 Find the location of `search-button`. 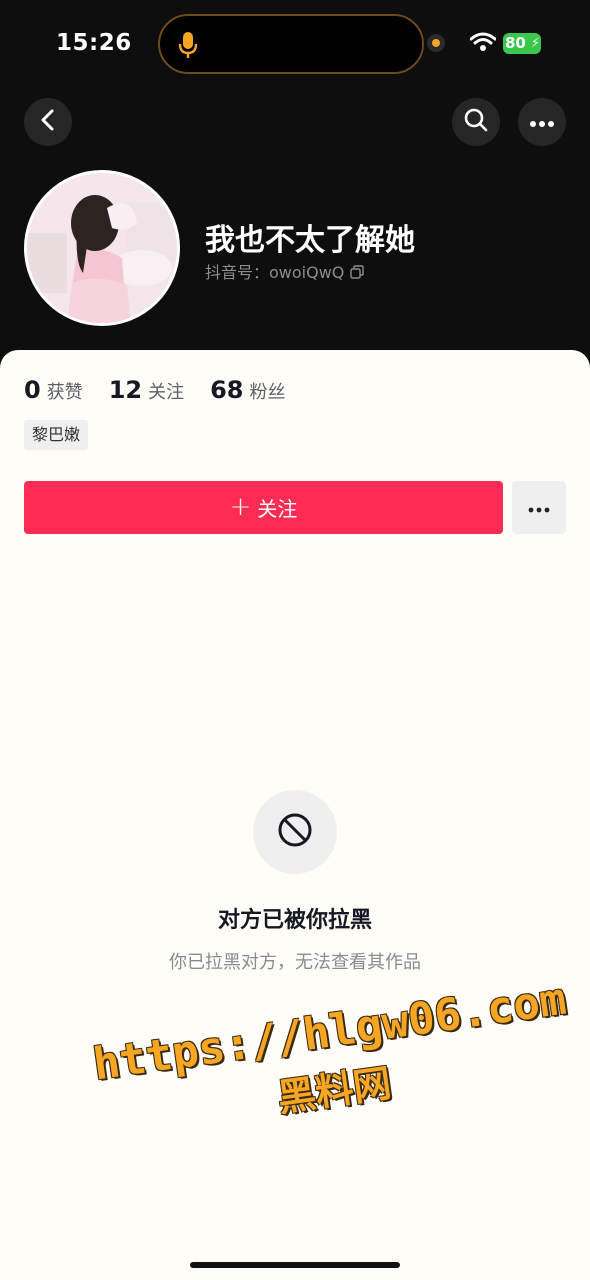

search-button is located at coordinates (476, 122).